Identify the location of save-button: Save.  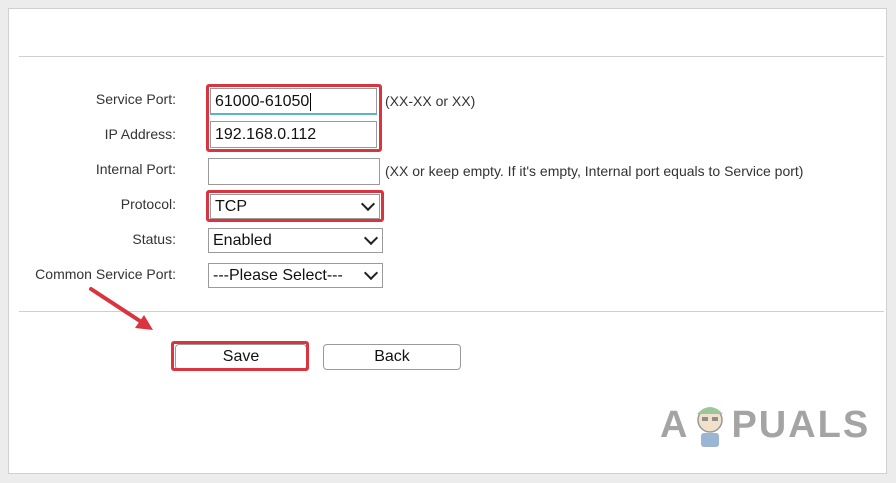
(241, 357).